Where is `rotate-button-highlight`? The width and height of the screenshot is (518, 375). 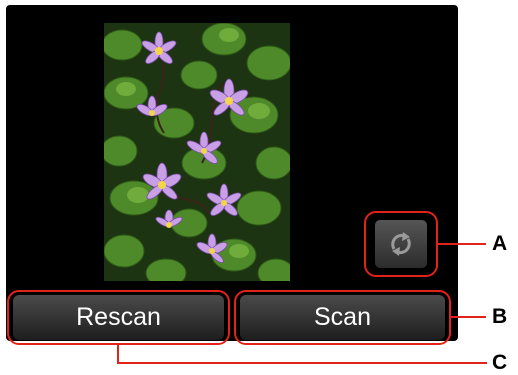
rotate-button-highlight is located at coordinates (401, 244).